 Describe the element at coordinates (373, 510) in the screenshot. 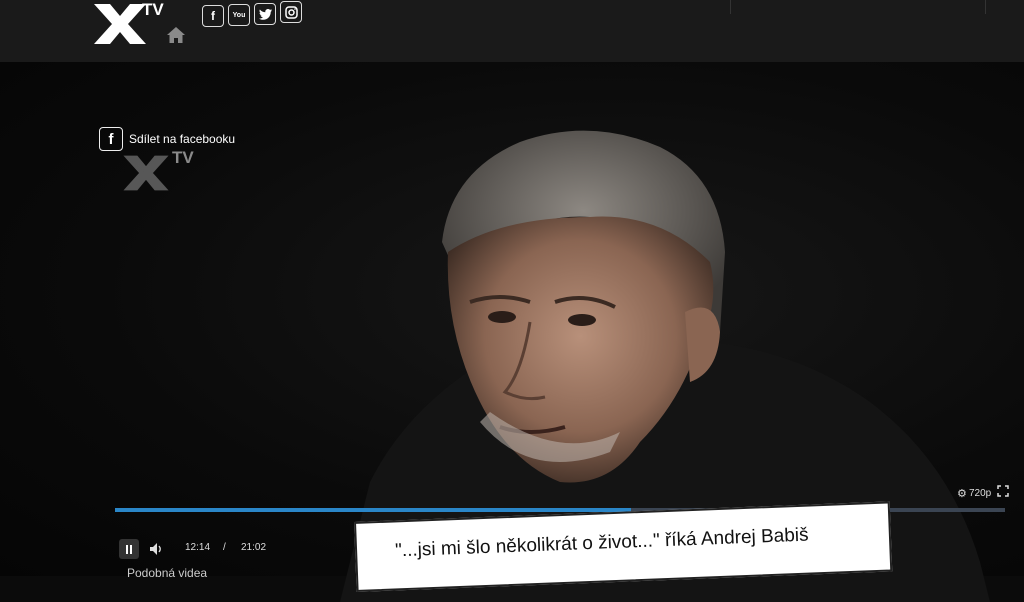

I see `progress-fill` at that location.